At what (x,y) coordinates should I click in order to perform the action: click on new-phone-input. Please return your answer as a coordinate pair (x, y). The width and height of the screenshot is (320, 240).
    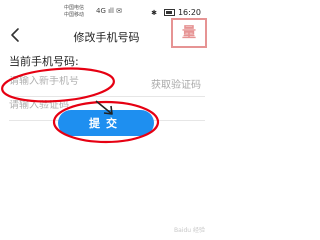
    Looking at the image, I should click on (69, 81).